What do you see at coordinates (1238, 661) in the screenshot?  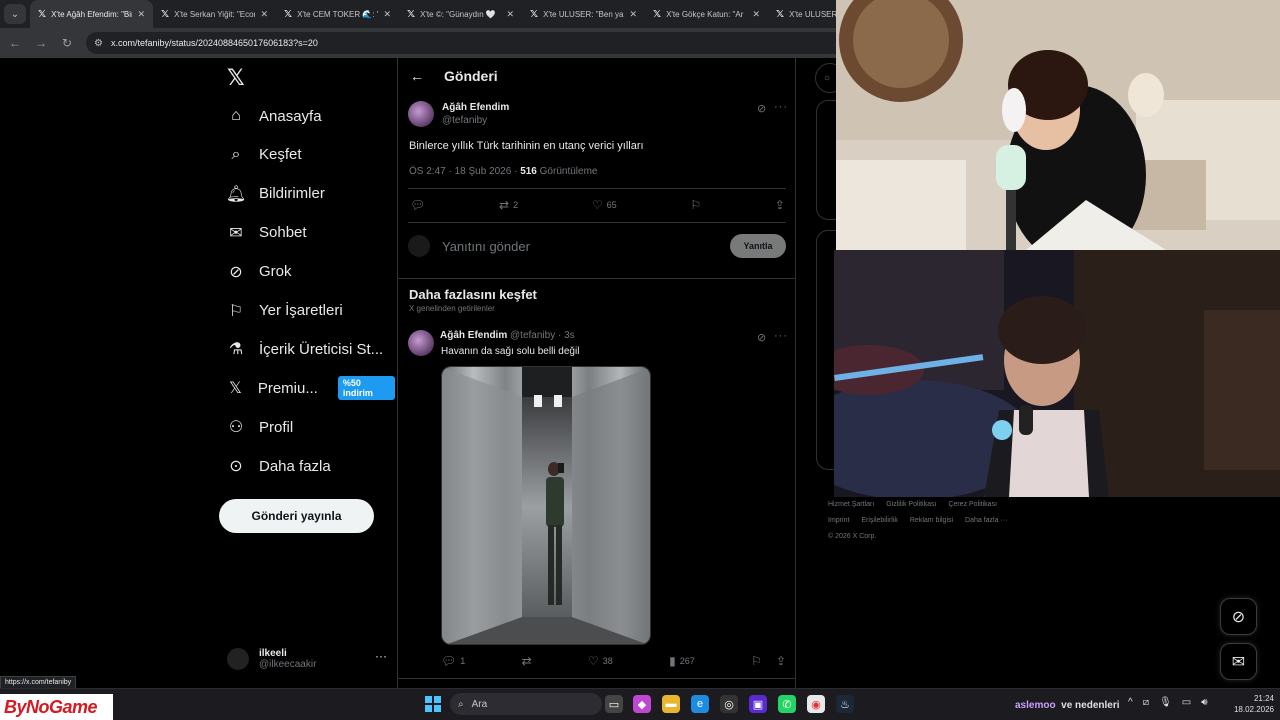 I see `messages-floating-button: ✉` at bounding box center [1238, 661].